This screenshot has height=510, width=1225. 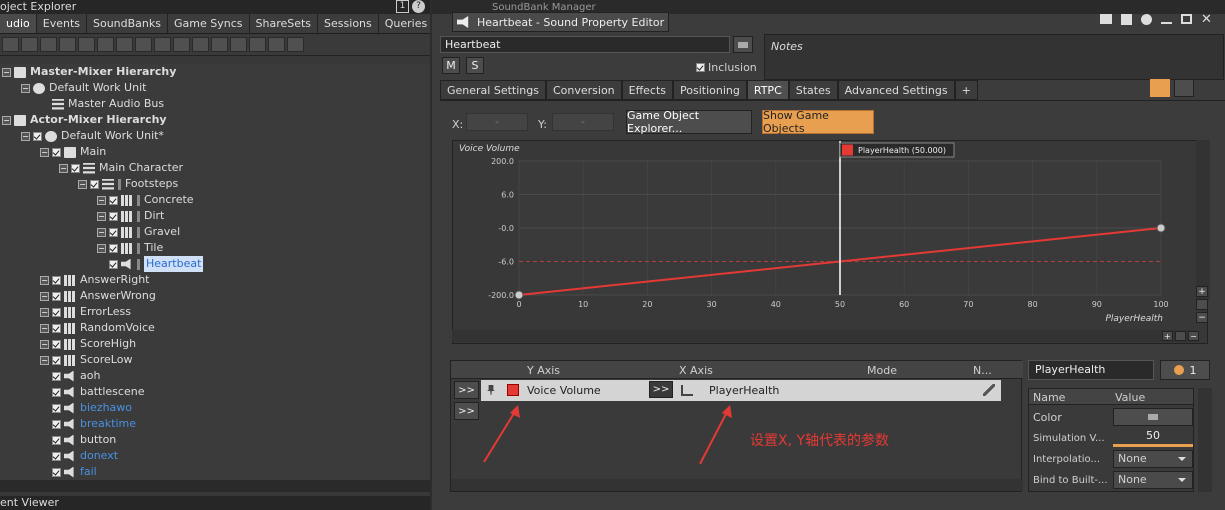 I want to click on help-icon, so click(x=1146, y=19).